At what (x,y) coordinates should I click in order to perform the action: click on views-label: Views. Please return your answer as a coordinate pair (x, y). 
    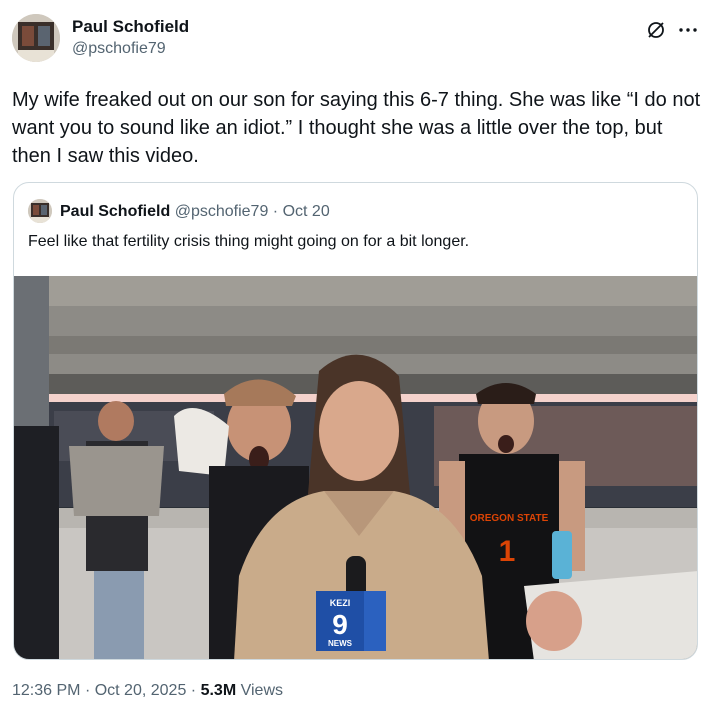
    Looking at the image, I should click on (261, 690).